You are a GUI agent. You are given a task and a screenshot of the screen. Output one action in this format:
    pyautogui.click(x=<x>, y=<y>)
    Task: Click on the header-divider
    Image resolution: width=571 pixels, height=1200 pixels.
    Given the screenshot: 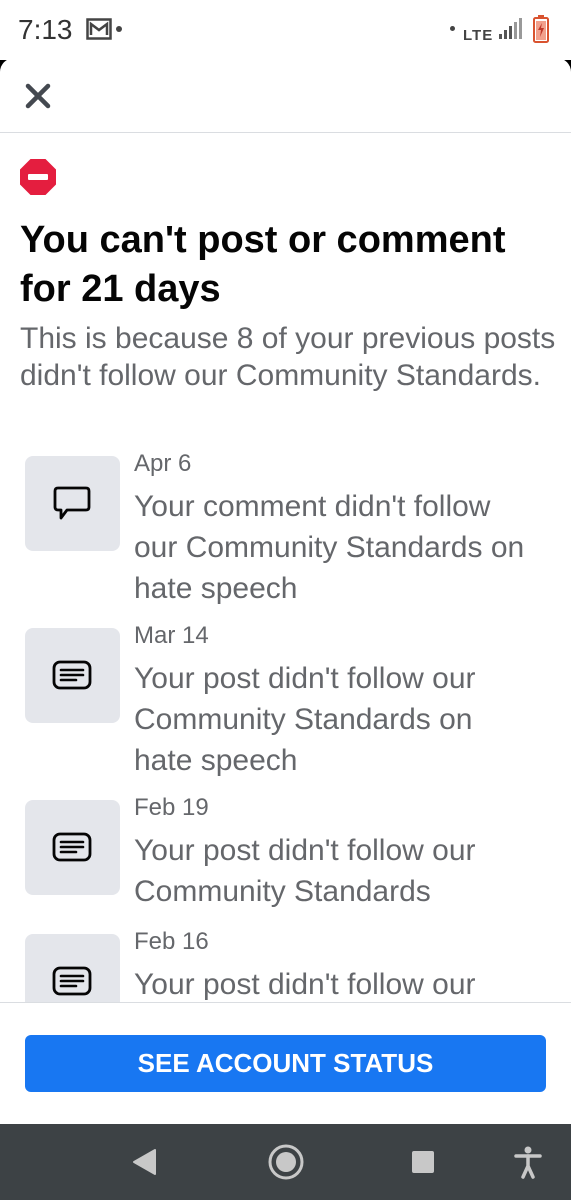 What is the action you would take?
    pyautogui.click(x=285, y=132)
    